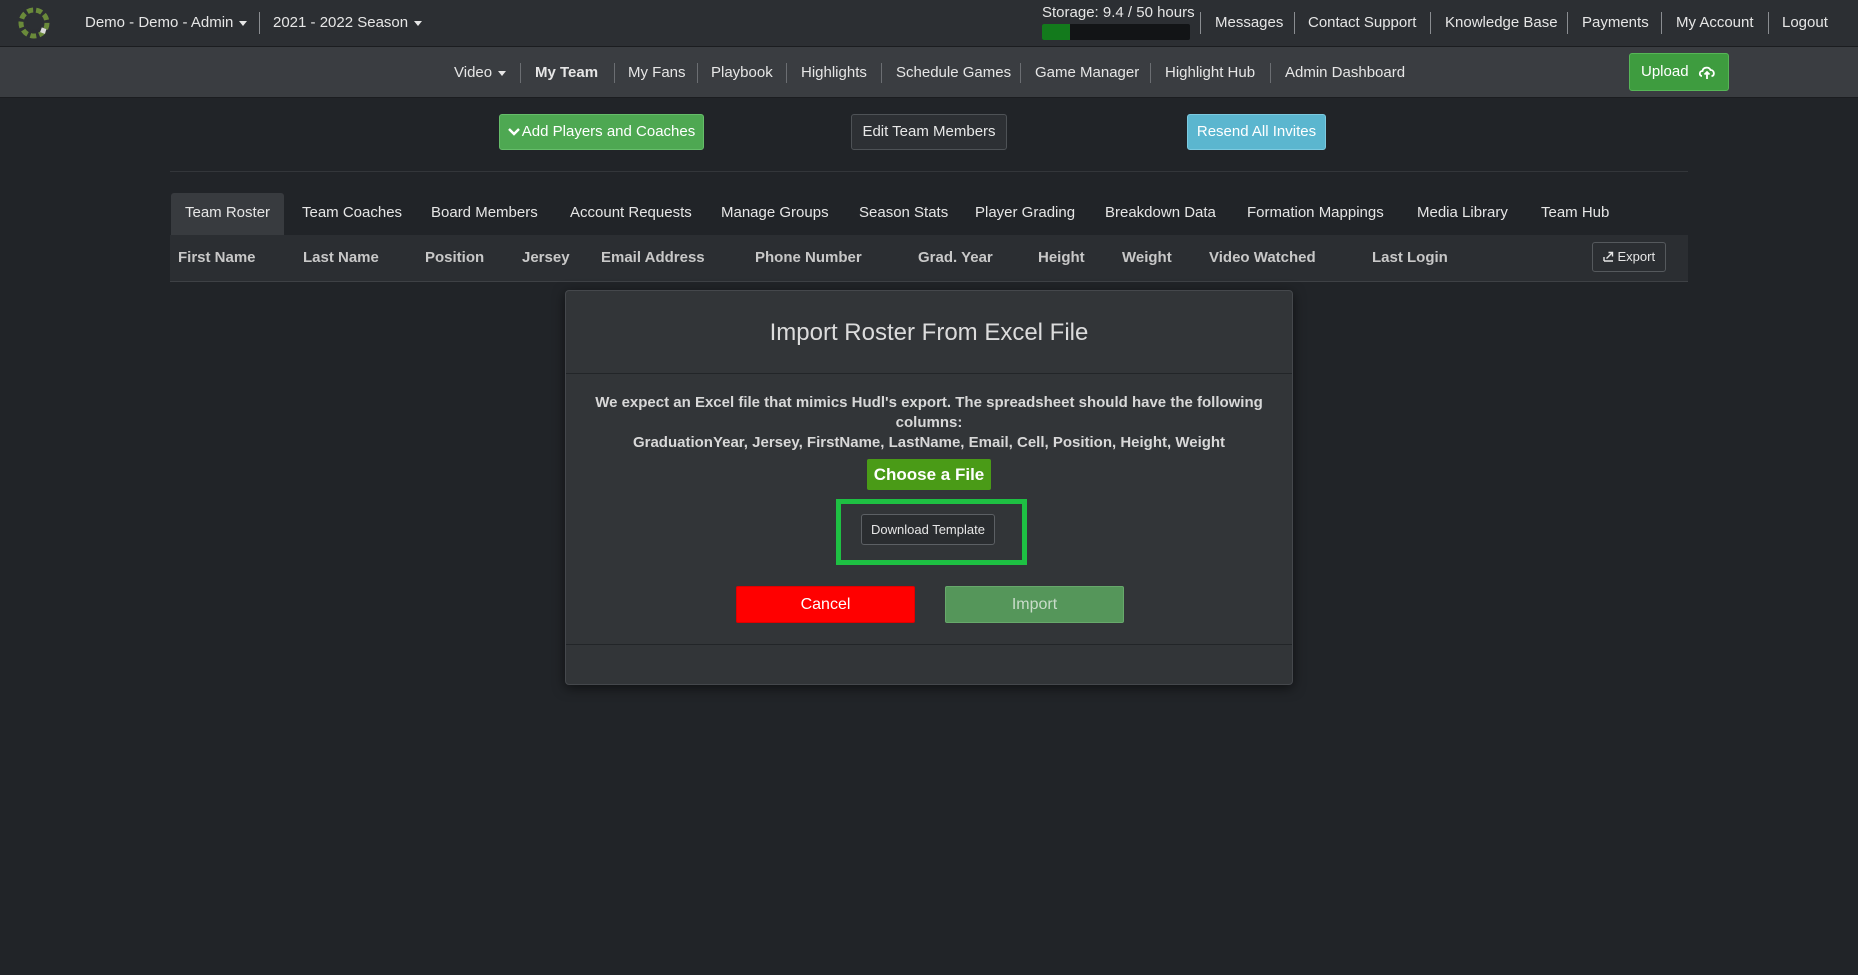 This screenshot has width=1858, height=975. I want to click on section-divider, so click(929, 171).